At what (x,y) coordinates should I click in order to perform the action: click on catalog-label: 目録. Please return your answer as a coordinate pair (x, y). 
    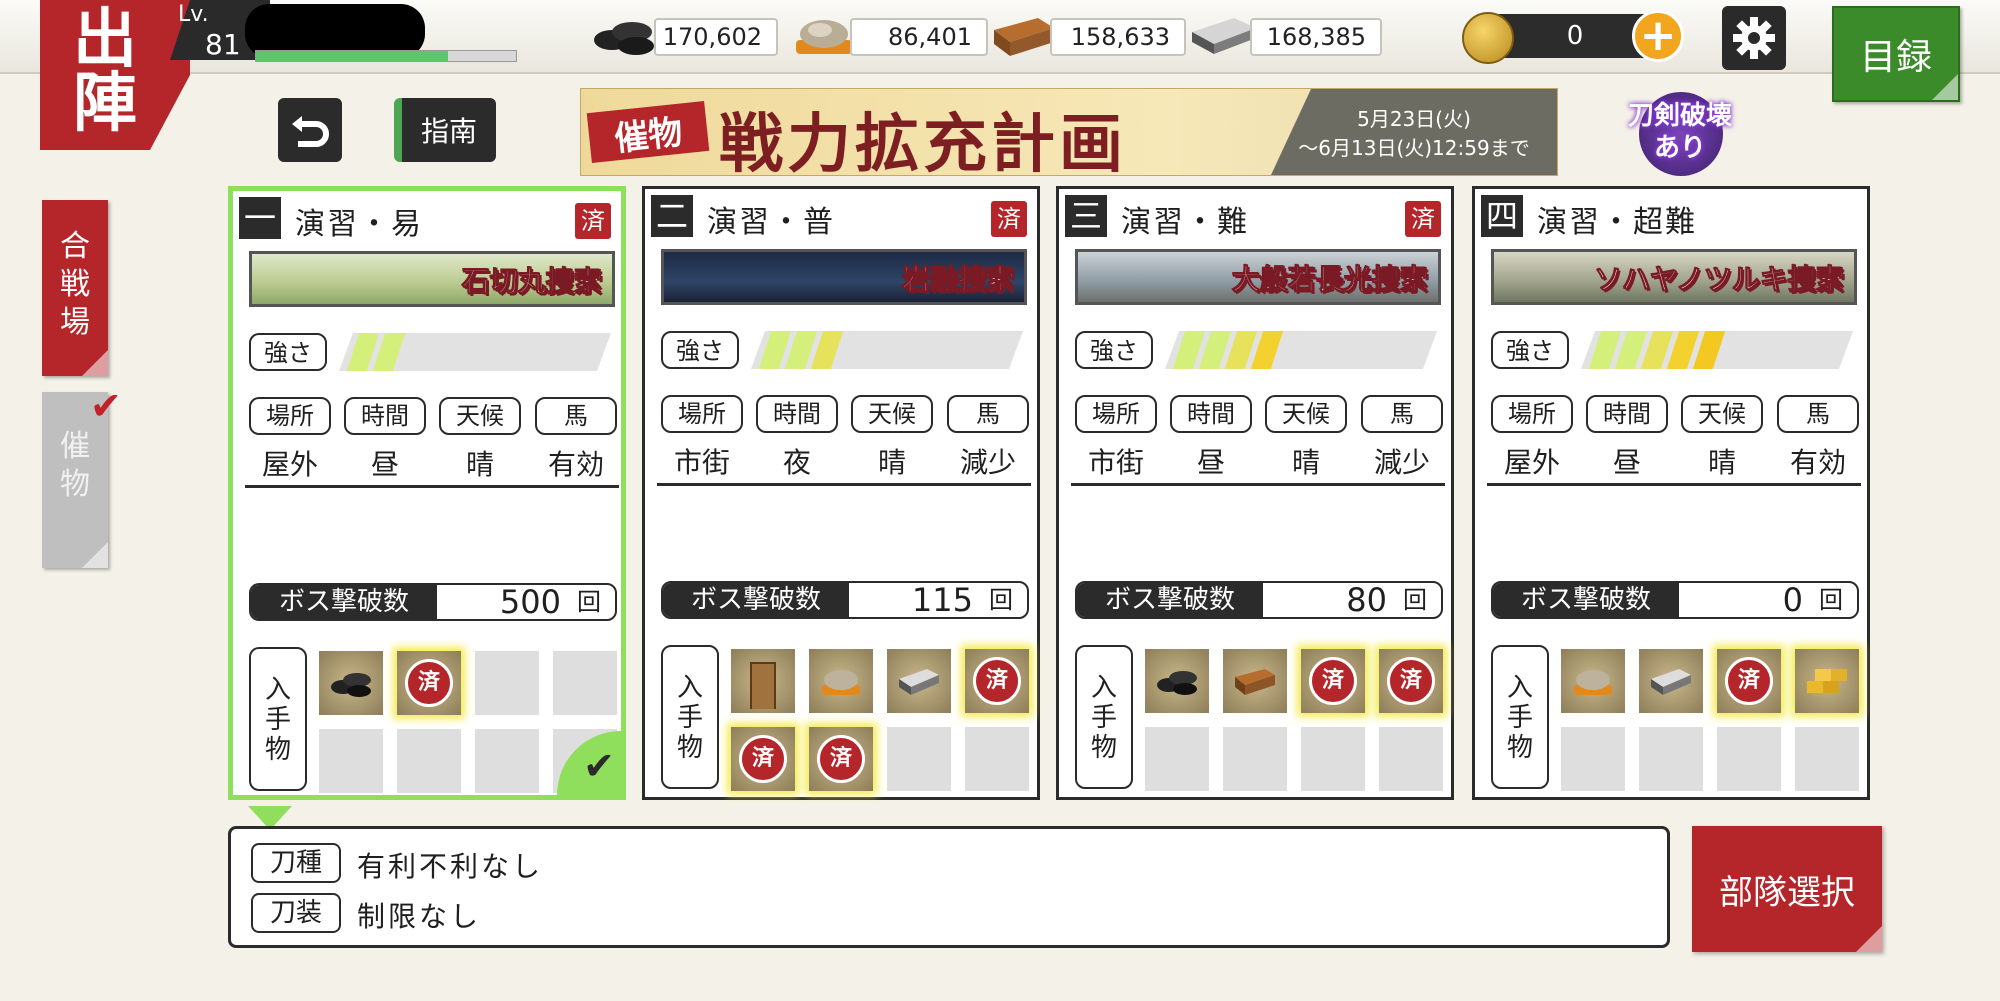
    Looking at the image, I should click on (1895, 57).